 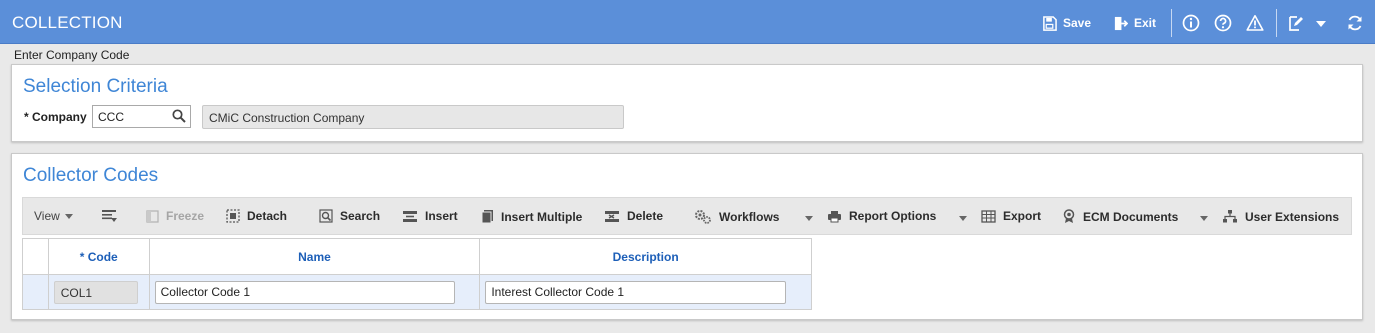 I want to click on selection-criteria-title: Selection Criteria, so click(x=95, y=86).